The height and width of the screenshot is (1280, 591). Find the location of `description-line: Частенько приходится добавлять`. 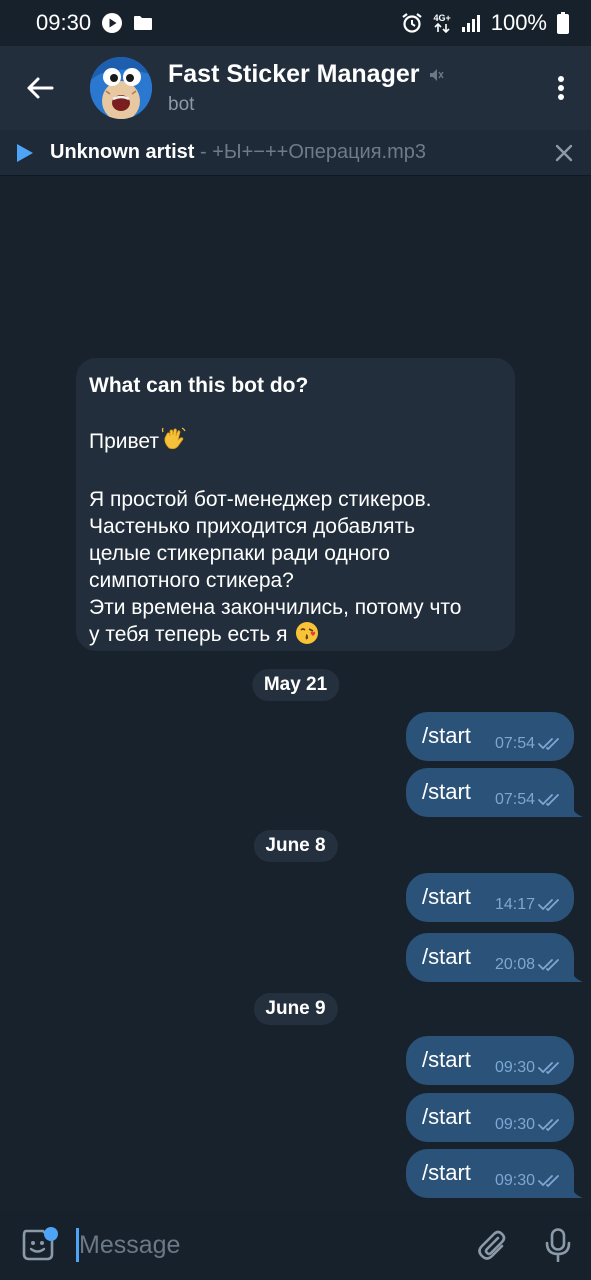

description-line: Частенько приходится добавлять is located at coordinates (252, 526).